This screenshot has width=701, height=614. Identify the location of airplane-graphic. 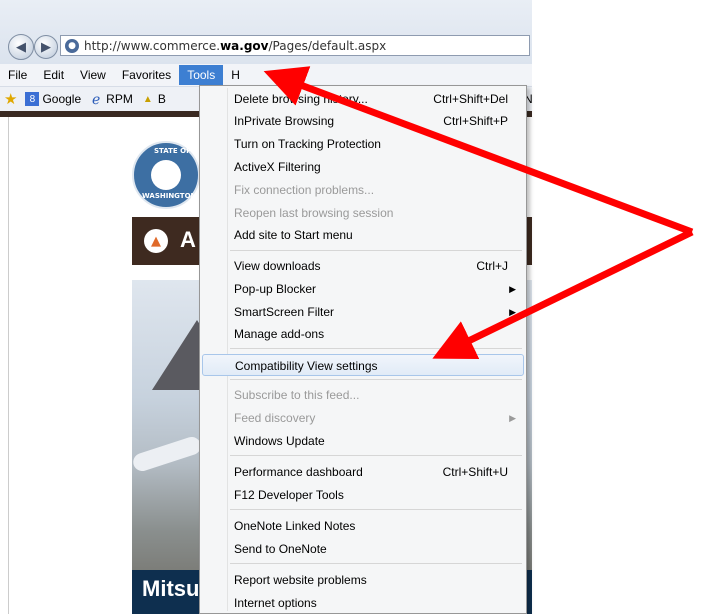
(168, 454).